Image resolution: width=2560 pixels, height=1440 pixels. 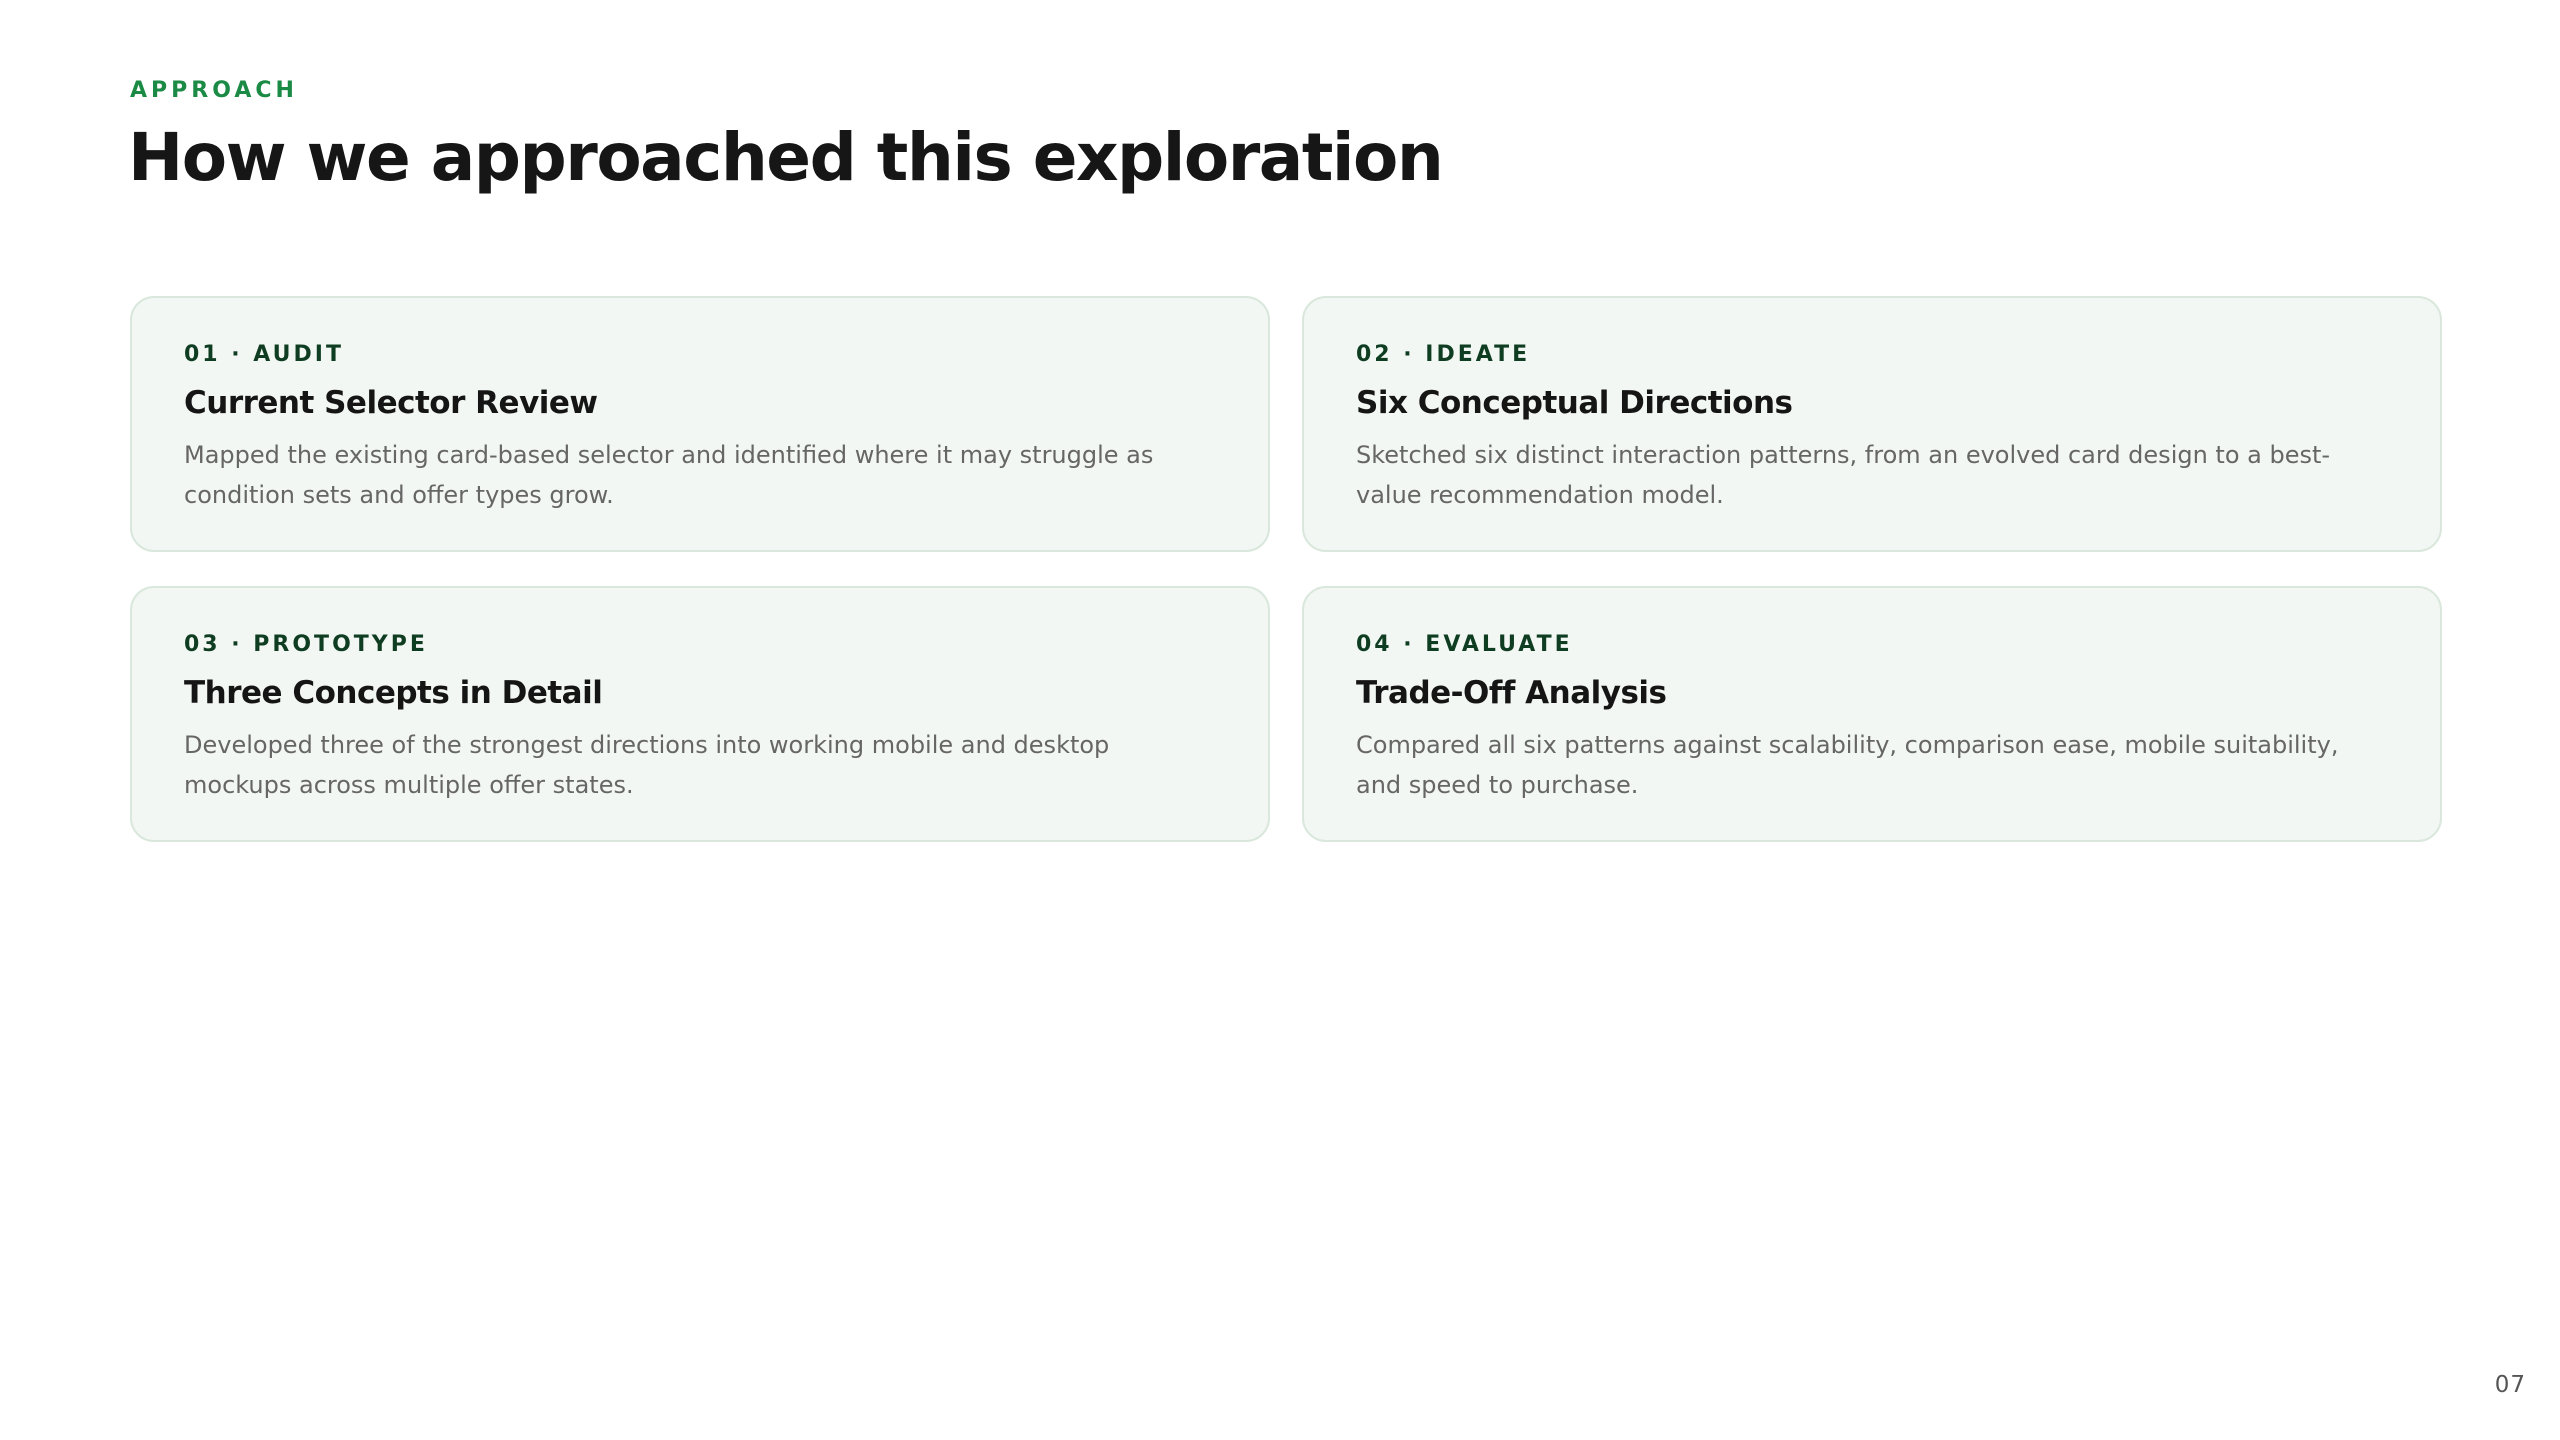 What do you see at coordinates (2510, 1385) in the screenshot?
I see `page-number: 07` at bounding box center [2510, 1385].